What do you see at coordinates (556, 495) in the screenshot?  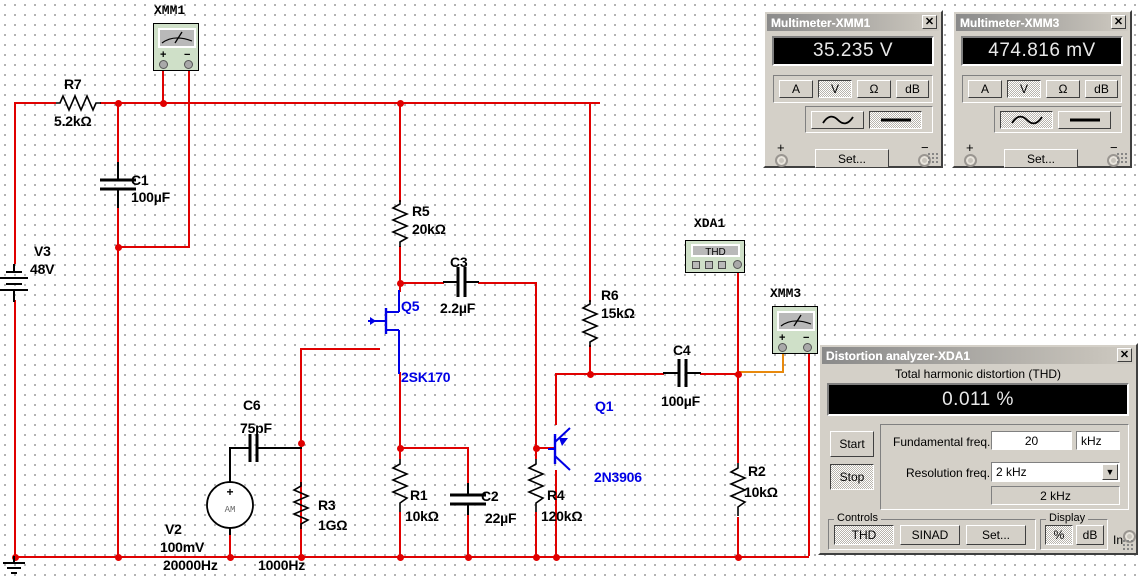 I see `label-r4-ref: R4` at bounding box center [556, 495].